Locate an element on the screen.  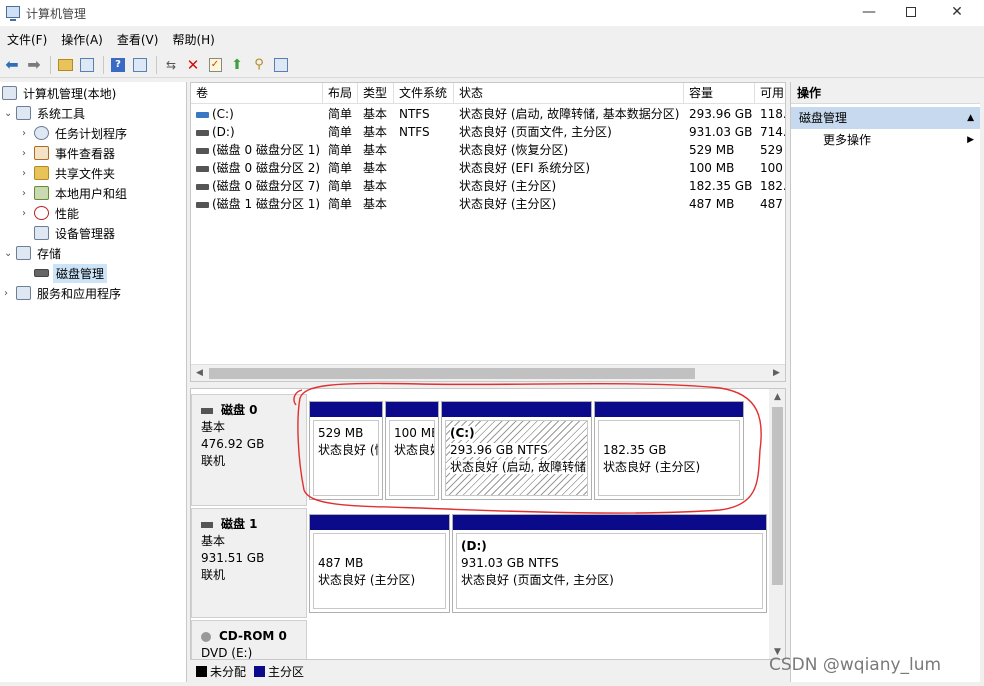
tree-item-storage: ⌄ 存储 is located at coordinates (33, 253).